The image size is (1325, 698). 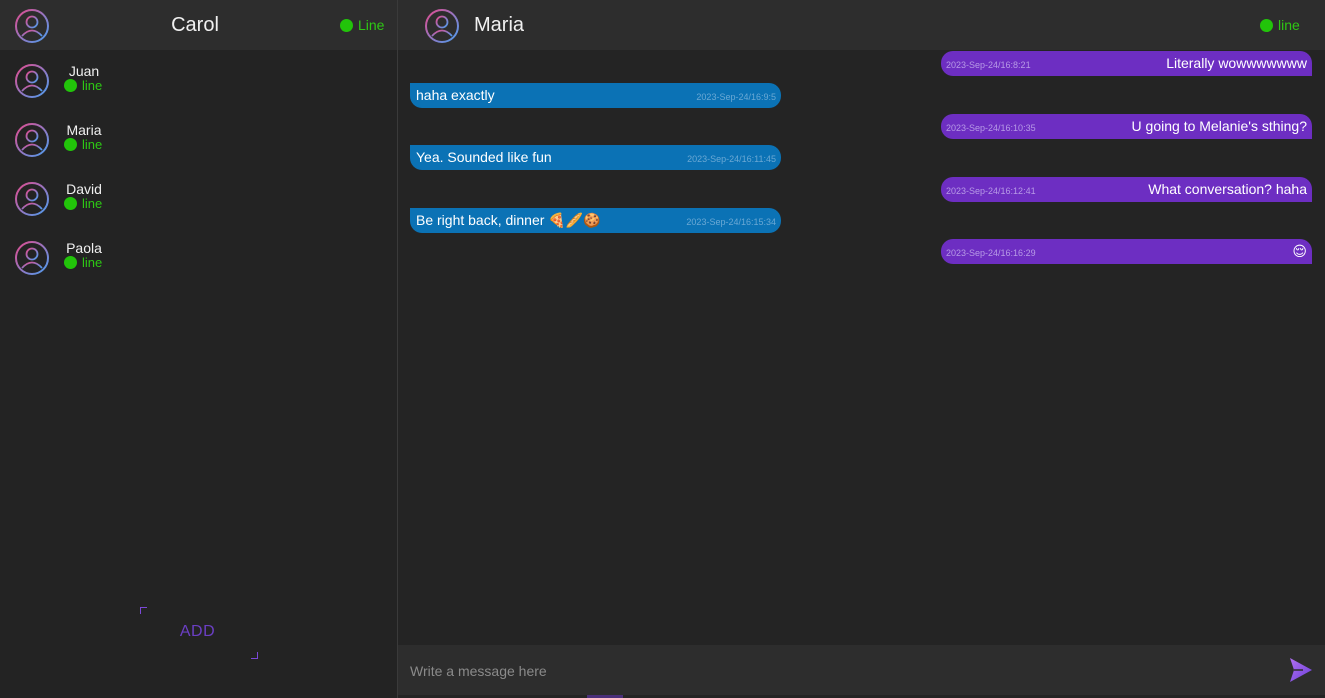 I want to click on chat-contact-name: Maria, so click(x=499, y=25).